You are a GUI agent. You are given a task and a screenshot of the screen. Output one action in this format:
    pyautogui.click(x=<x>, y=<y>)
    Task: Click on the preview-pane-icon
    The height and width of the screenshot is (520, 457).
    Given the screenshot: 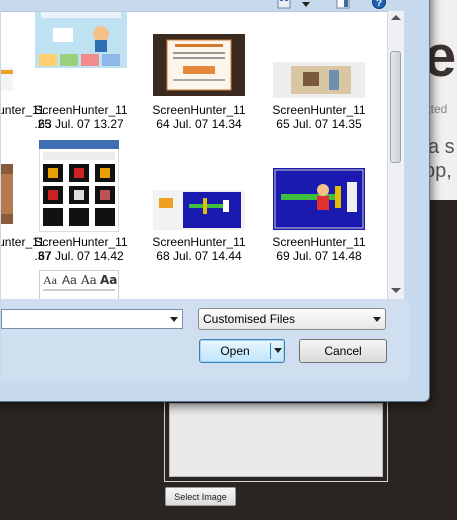 What is the action you would take?
    pyautogui.click(x=343, y=4)
    